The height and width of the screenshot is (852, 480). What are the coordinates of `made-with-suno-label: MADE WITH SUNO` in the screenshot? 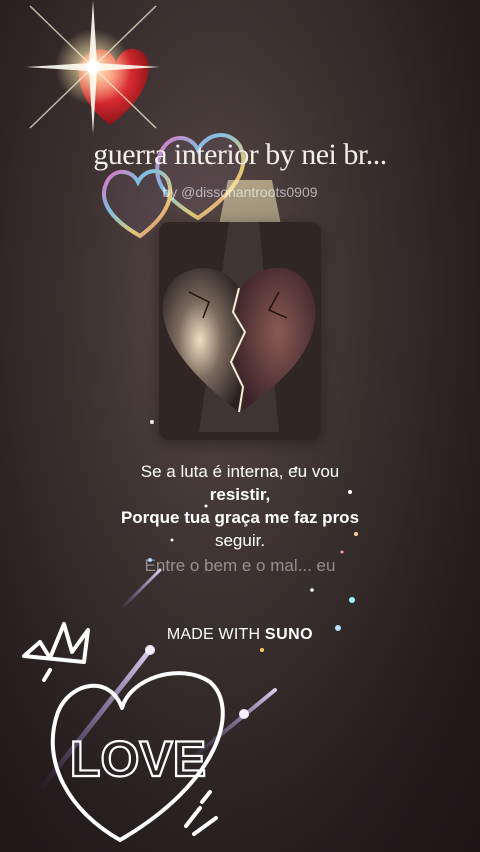 It's located at (240, 635).